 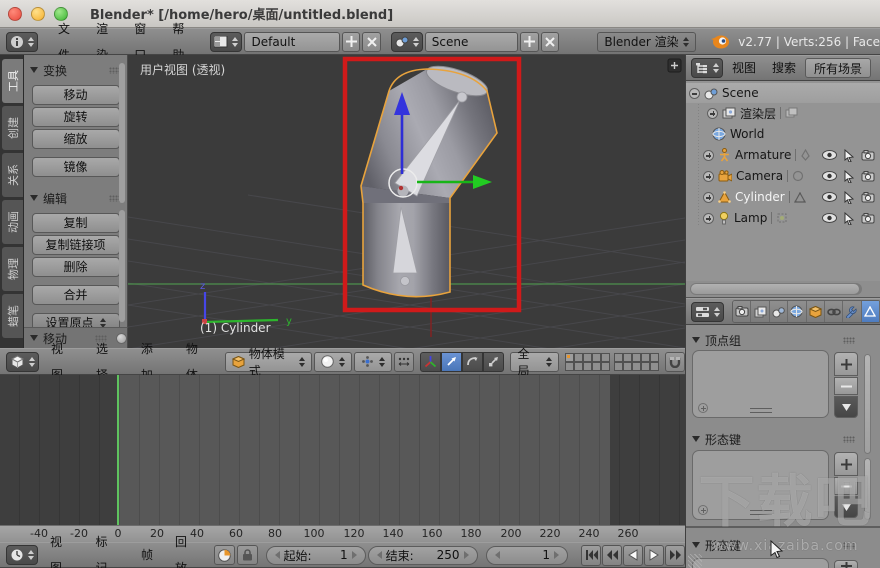 I want to click on shape-keys-list, so click(x=760, y=485).